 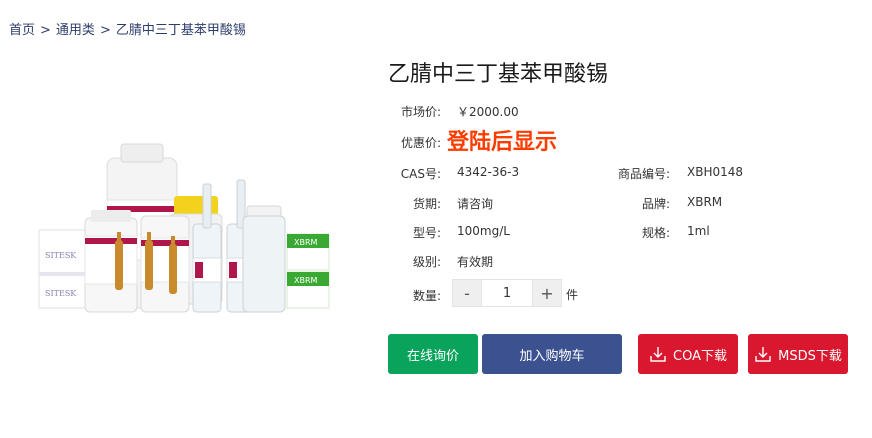 I want to click on spec-label: 规格:, so click(x=655, y=233).